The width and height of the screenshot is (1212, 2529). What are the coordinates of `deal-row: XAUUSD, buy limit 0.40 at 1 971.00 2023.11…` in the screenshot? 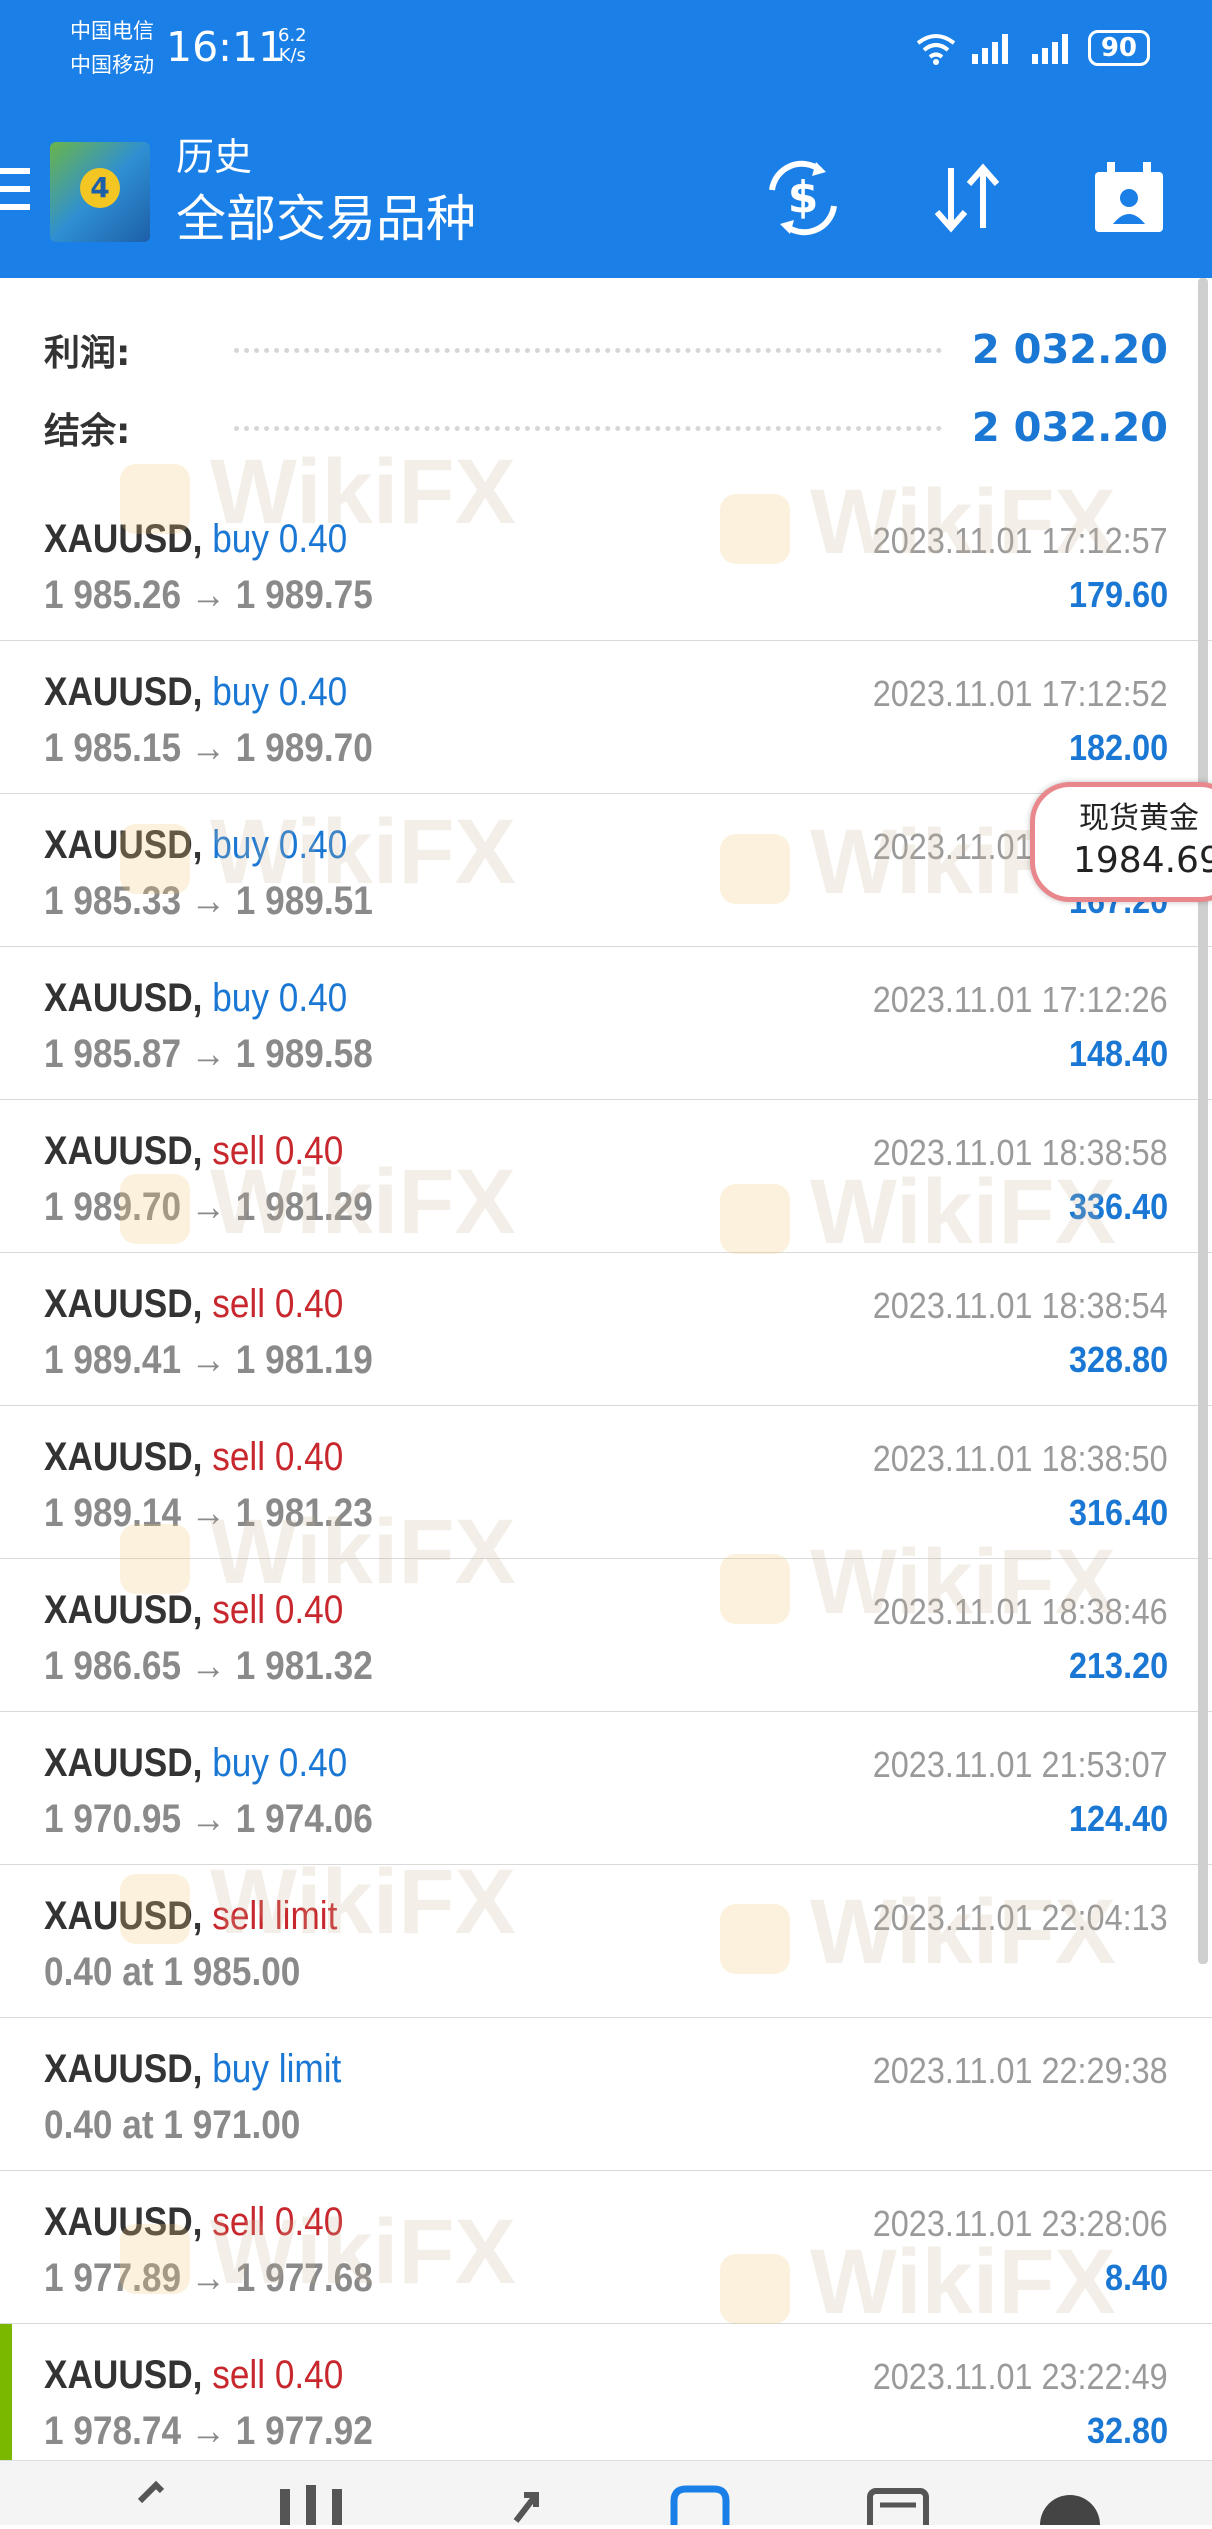 It's located at (606, 2095).